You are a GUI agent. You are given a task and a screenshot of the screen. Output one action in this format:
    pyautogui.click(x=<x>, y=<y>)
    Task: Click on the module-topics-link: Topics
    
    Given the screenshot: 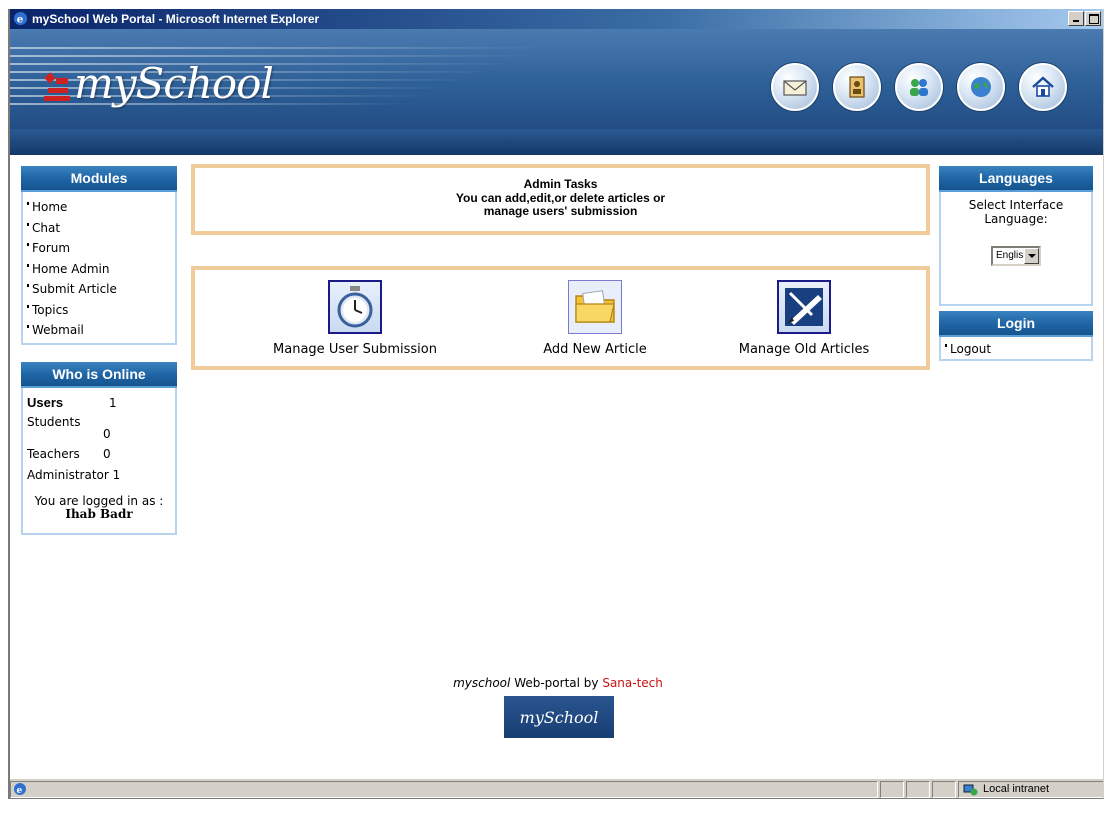 What is the action you would take?
    pyautogui.click(x=99, y=310)
    